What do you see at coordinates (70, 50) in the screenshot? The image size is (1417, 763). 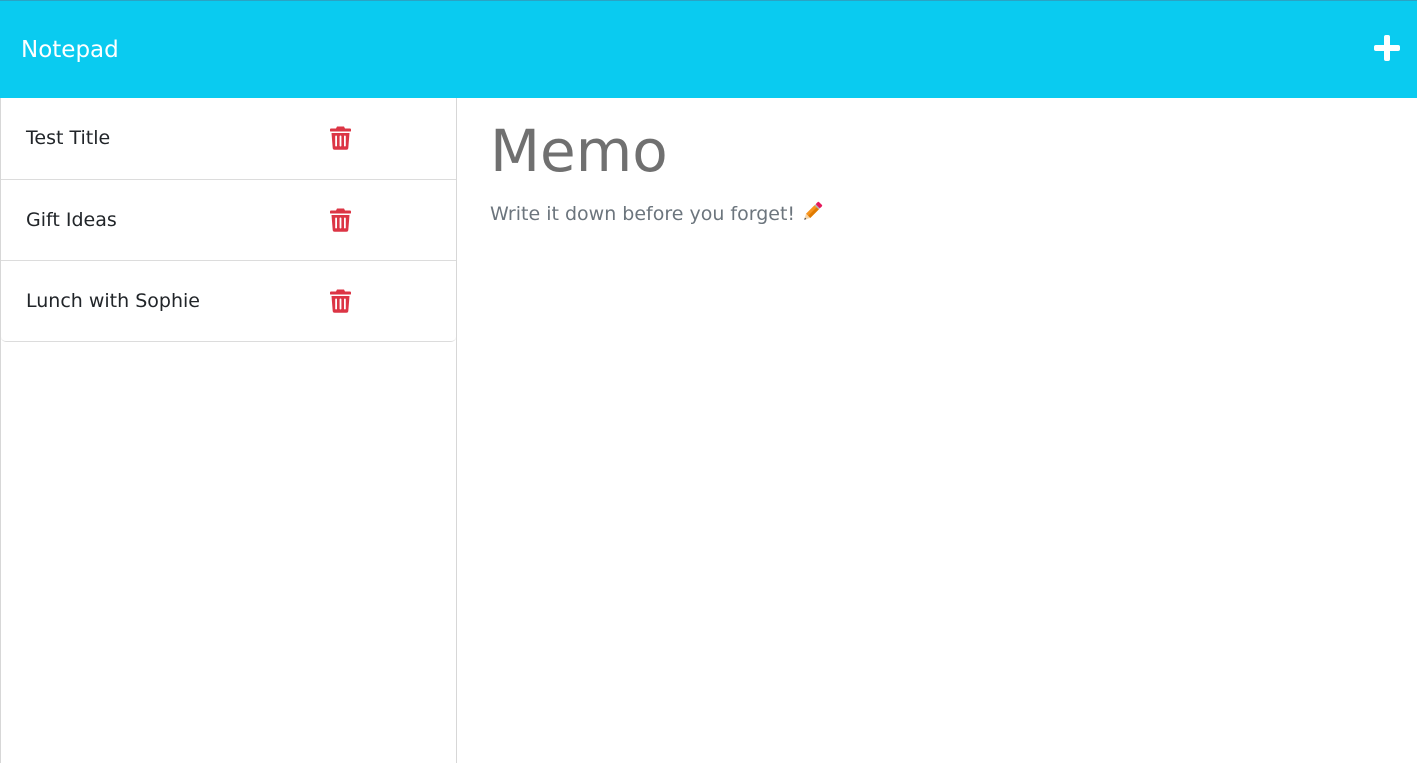 I see `app-brand: Notepad` at bounding box center [70, 50].